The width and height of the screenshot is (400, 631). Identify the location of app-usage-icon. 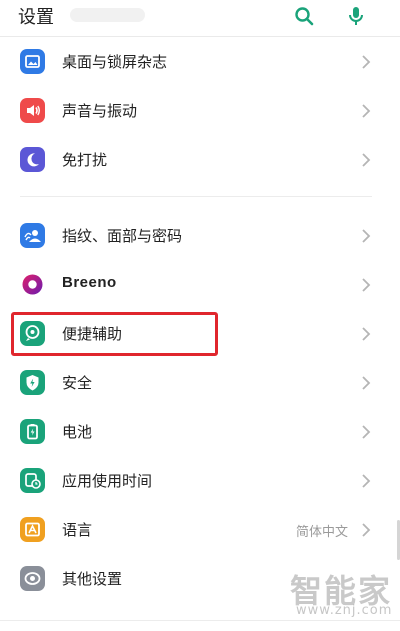
(32, 480).